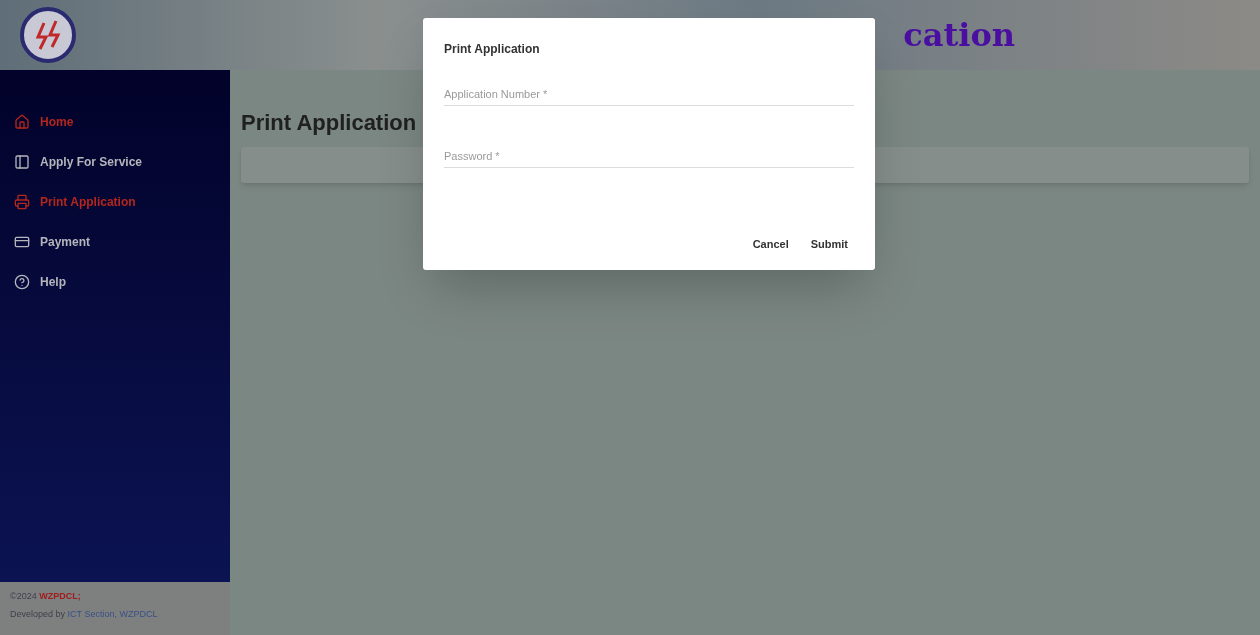  I want to click on home-icon, so click(22, 122).